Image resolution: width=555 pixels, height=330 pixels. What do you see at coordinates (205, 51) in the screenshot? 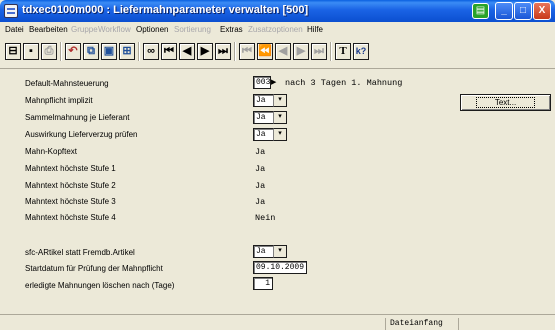
I see `next-record-icon: ▶` at bounding box center [205, 51].